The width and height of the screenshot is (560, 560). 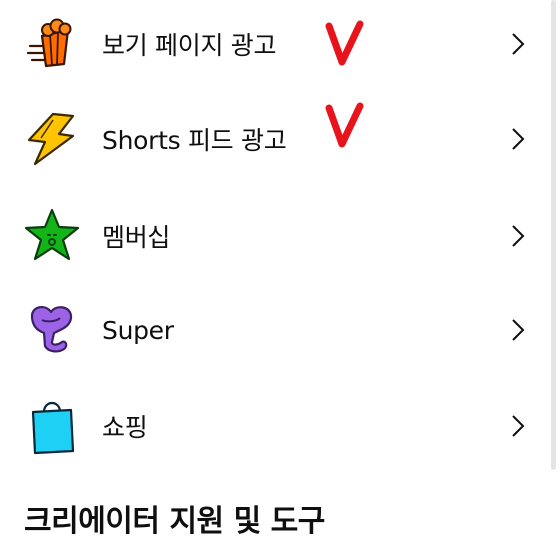 I want to click on heart-icon, so click(x=52, y=330).